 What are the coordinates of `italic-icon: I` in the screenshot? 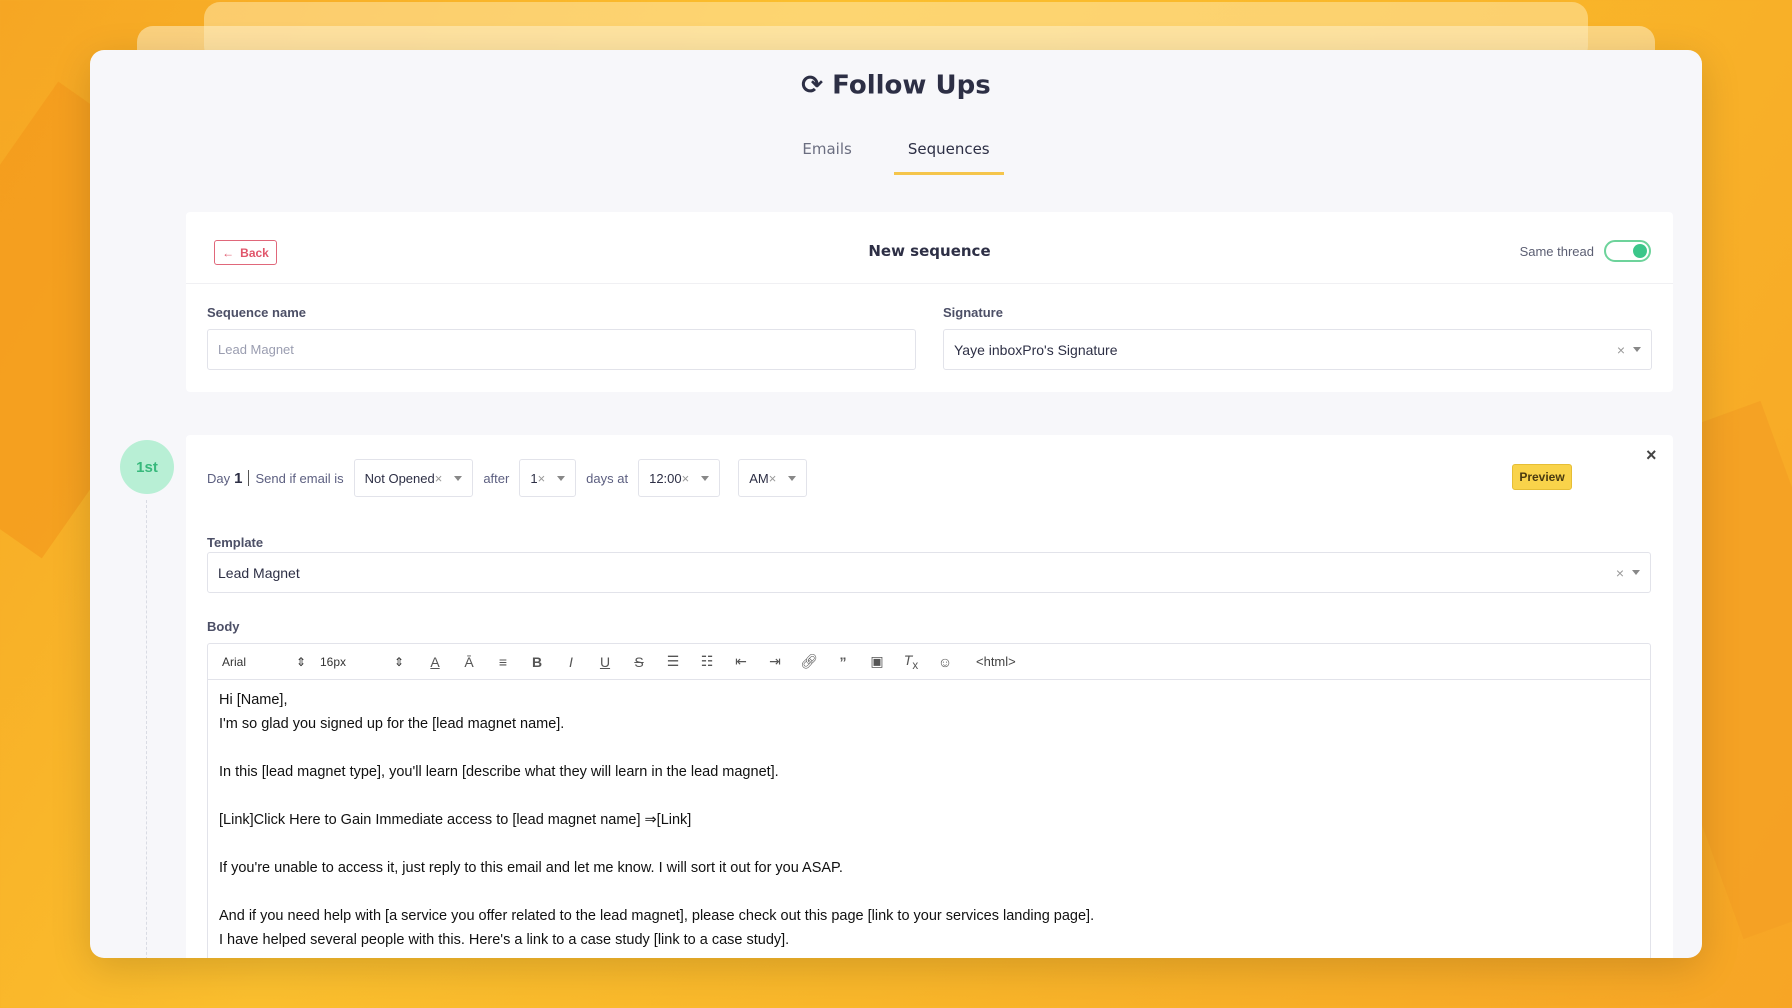 It's located at (571, 662).